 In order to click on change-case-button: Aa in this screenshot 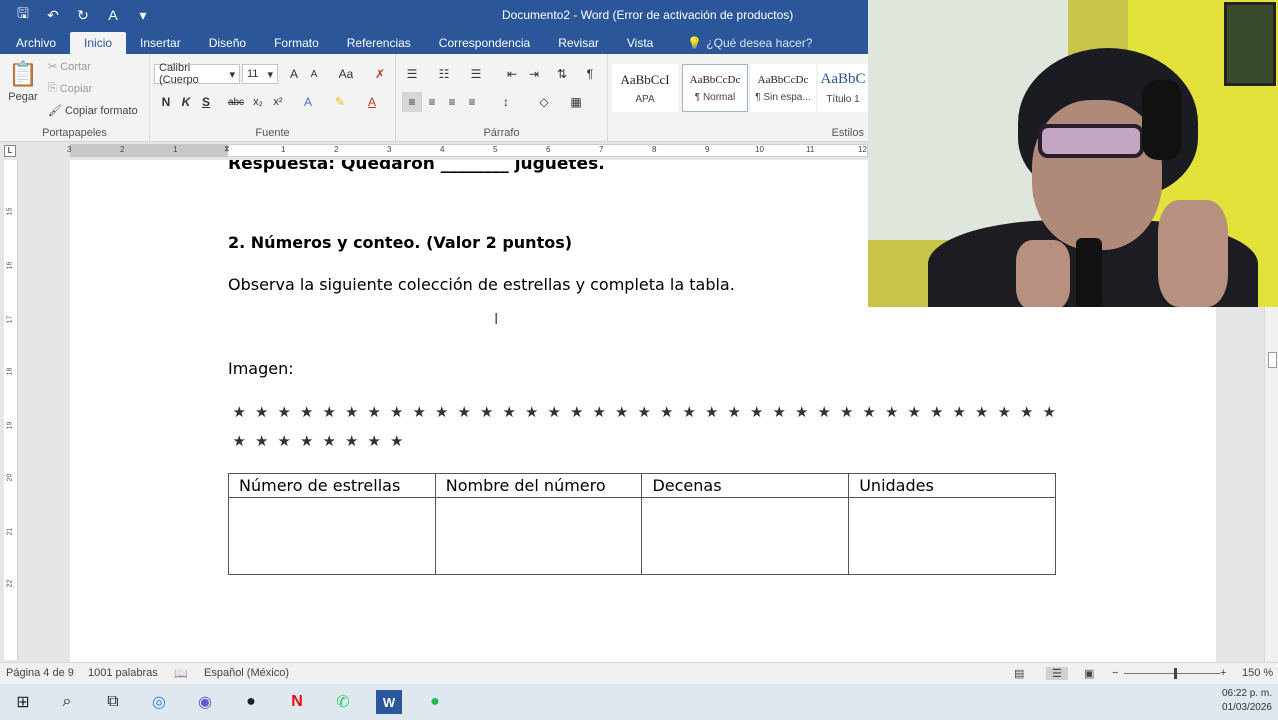, I will do `click(346, 74)`.